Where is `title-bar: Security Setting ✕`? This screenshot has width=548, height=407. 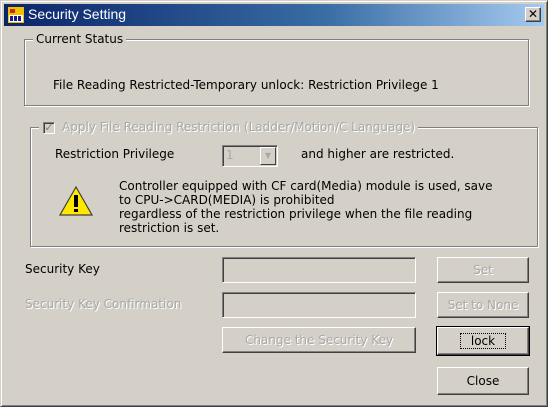 title-bar: Security Setting ✕ is located at coordinates (274, 15).